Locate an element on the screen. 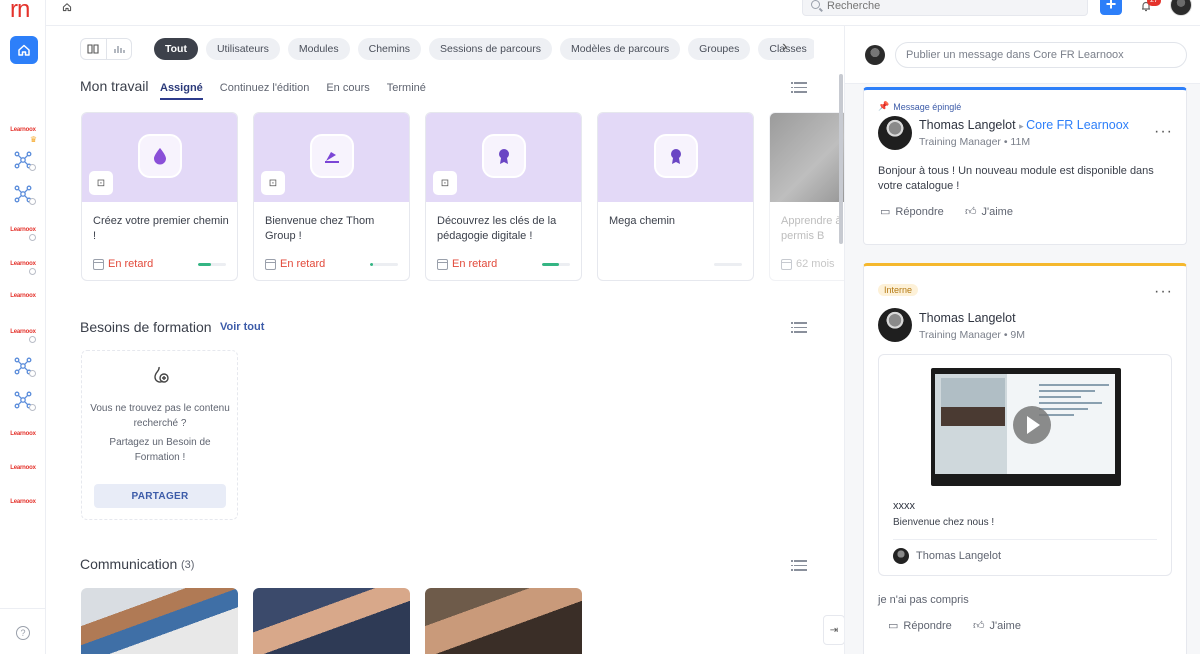  share-button: PARTAGER is located at coordinates (160, 496).